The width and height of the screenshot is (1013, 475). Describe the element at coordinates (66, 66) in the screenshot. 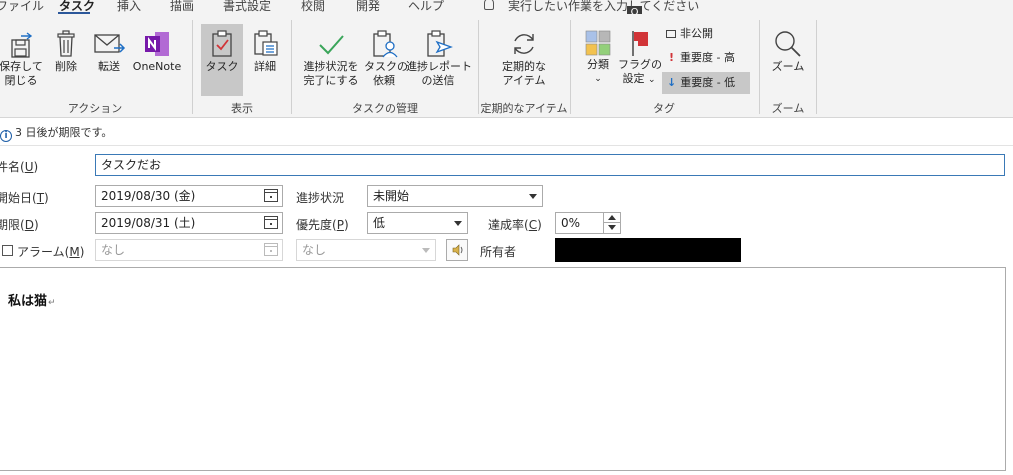

I see `delete-label: 削除` at that location.